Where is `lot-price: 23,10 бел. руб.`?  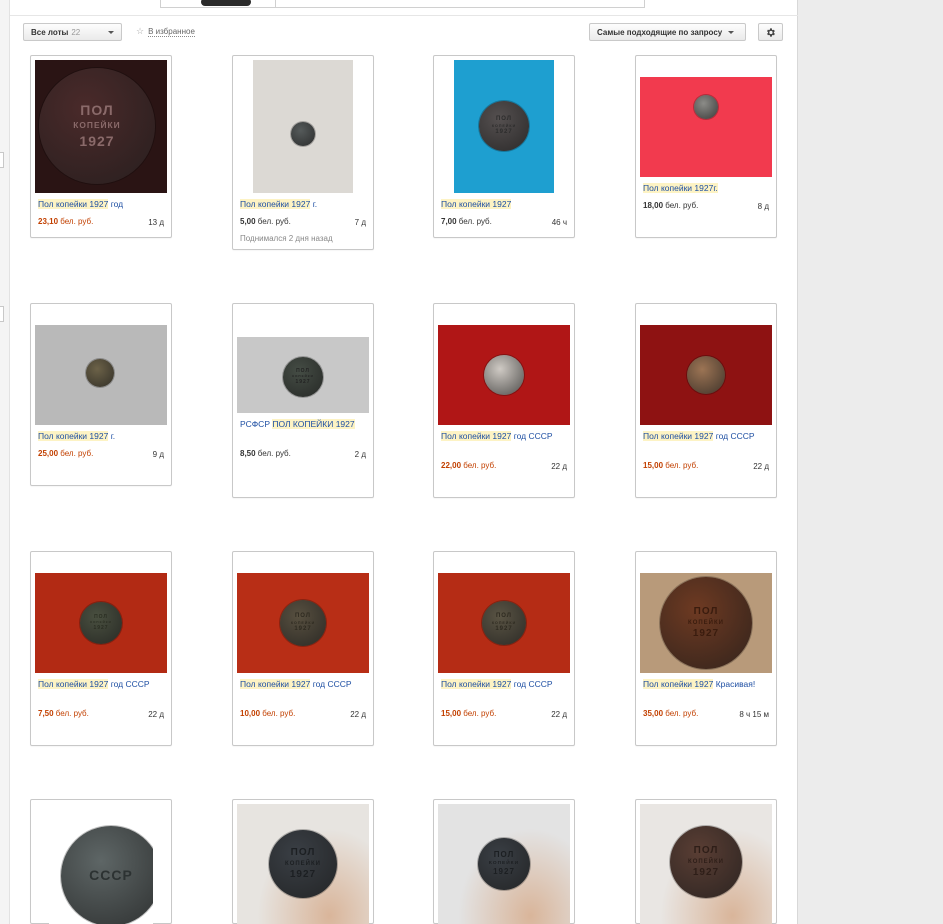
lot-price: 23,10 бел. руб. is located at coordinates (65, 221).